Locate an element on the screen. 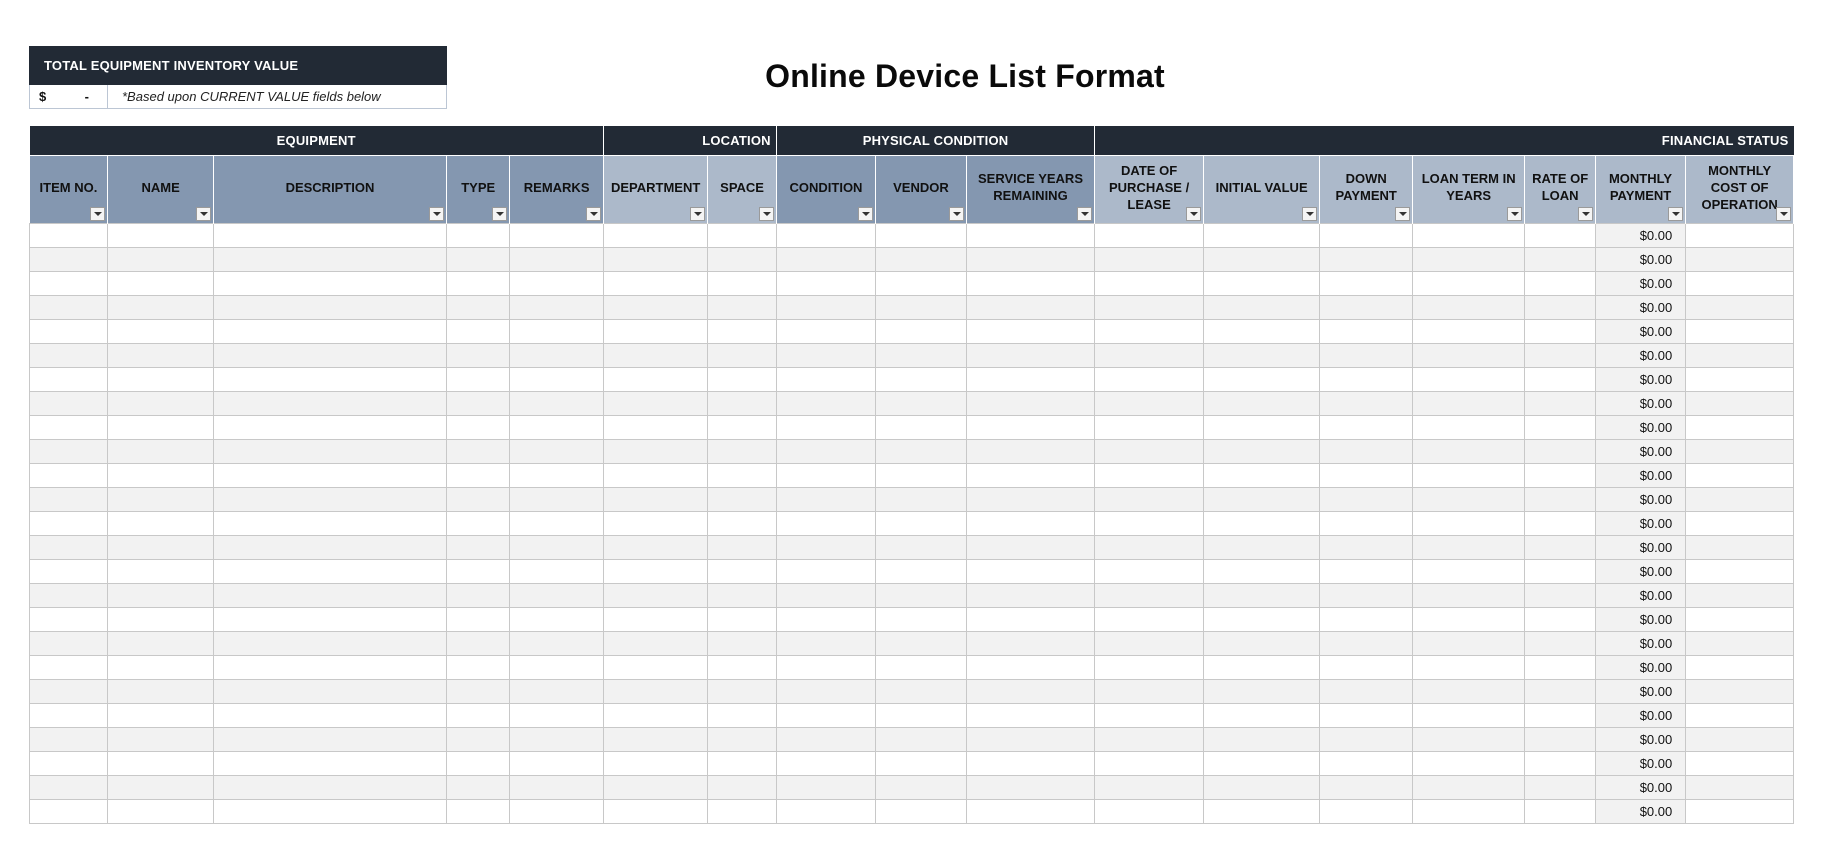 The image size is (1824, 858). total-value-cell: $ - is located at coordinates (69, 96).